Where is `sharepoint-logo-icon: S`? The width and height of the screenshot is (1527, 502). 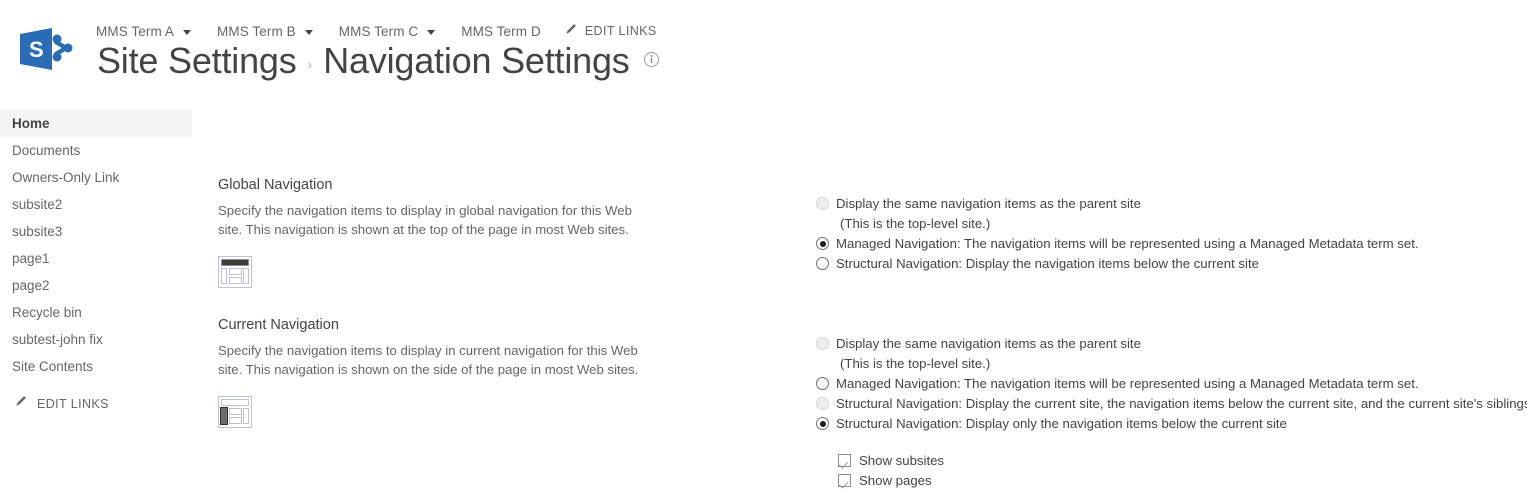
sharepoint-logo-icon: S is located at coordinates (45, 49).